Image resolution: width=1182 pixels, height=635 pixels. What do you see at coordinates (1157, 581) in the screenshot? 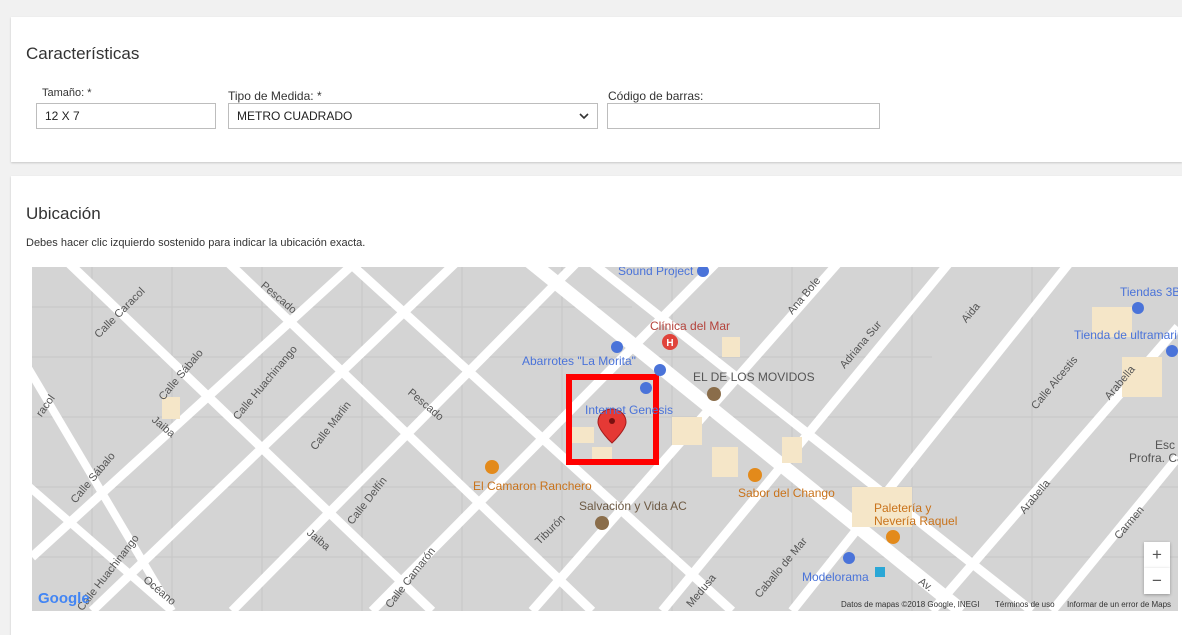
I see `zoom-out-button: −` at bounding box center [1157, 581].